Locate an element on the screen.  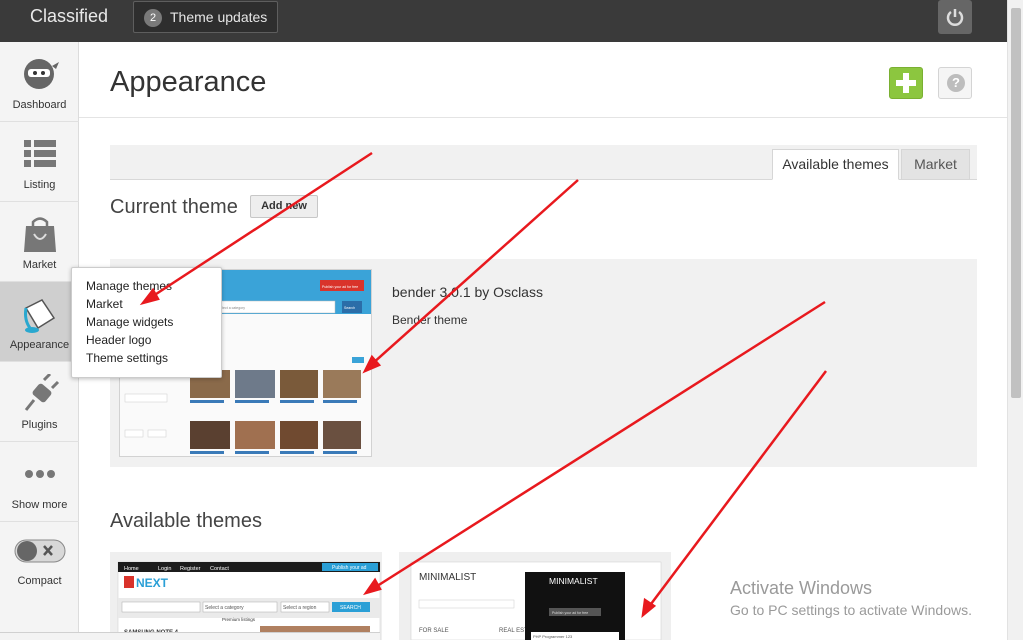
status-strip is located at coordinates (190, 636).